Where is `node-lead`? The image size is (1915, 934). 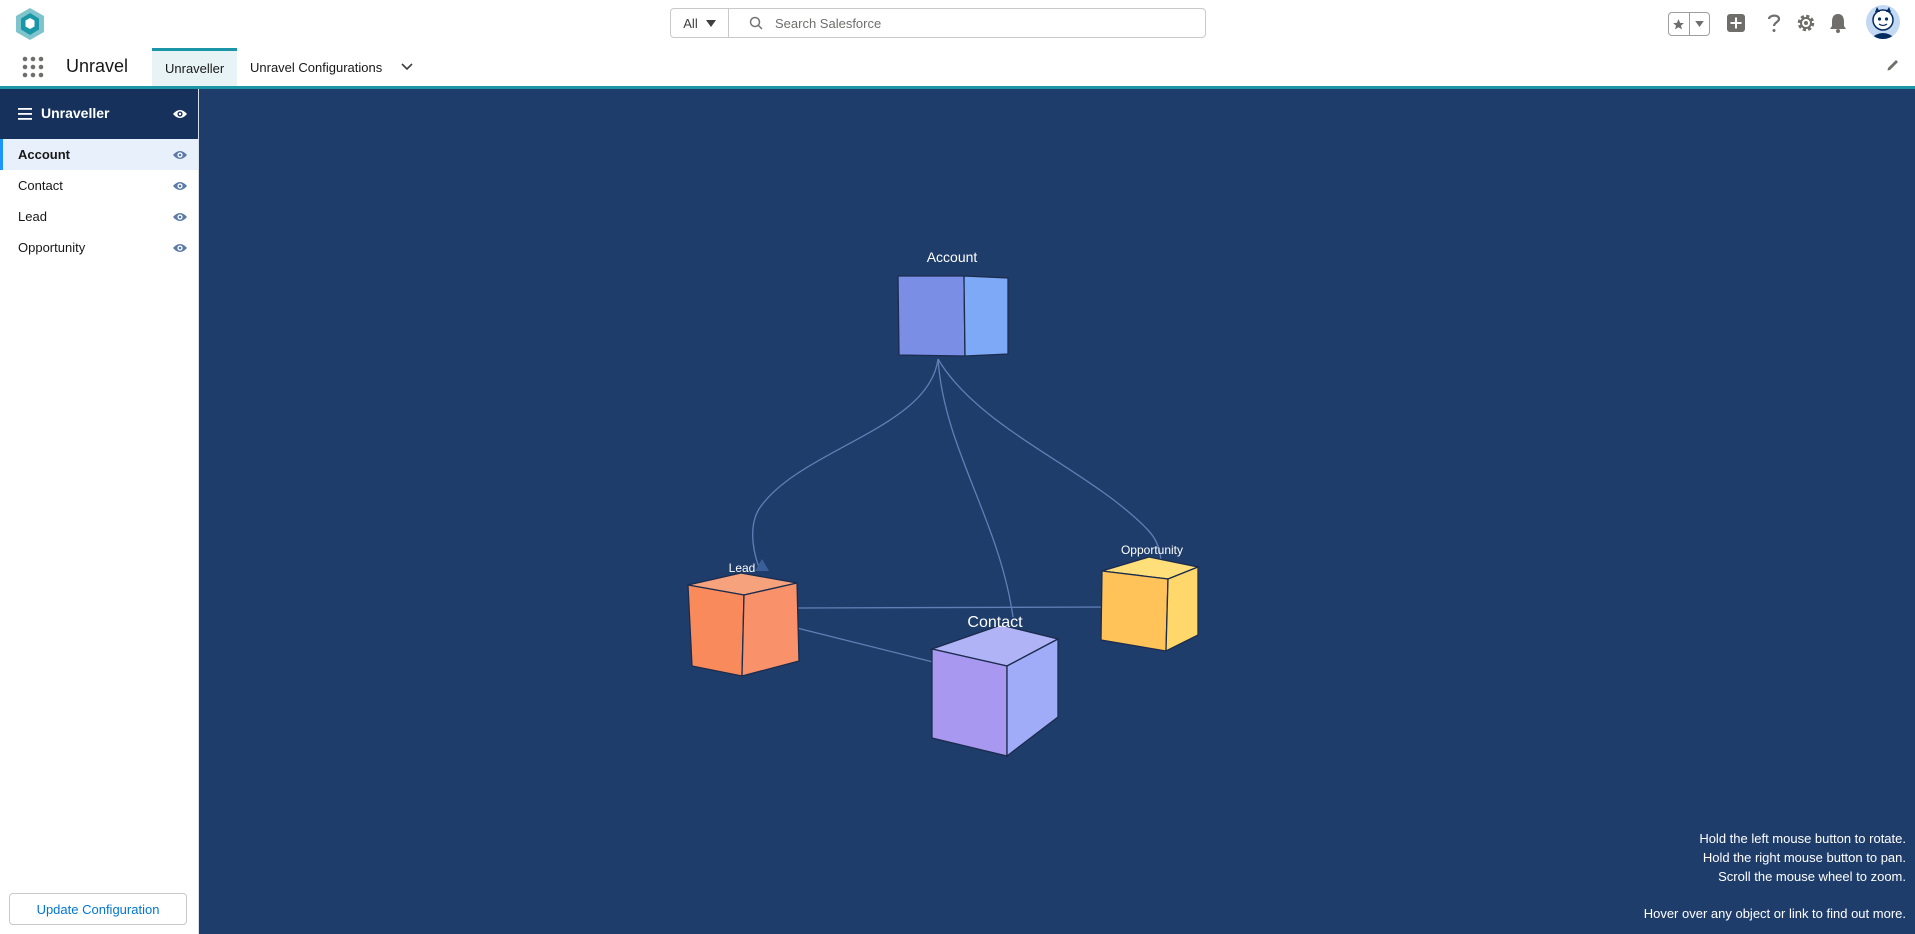 node-lead is located at coordinates (743, 624).